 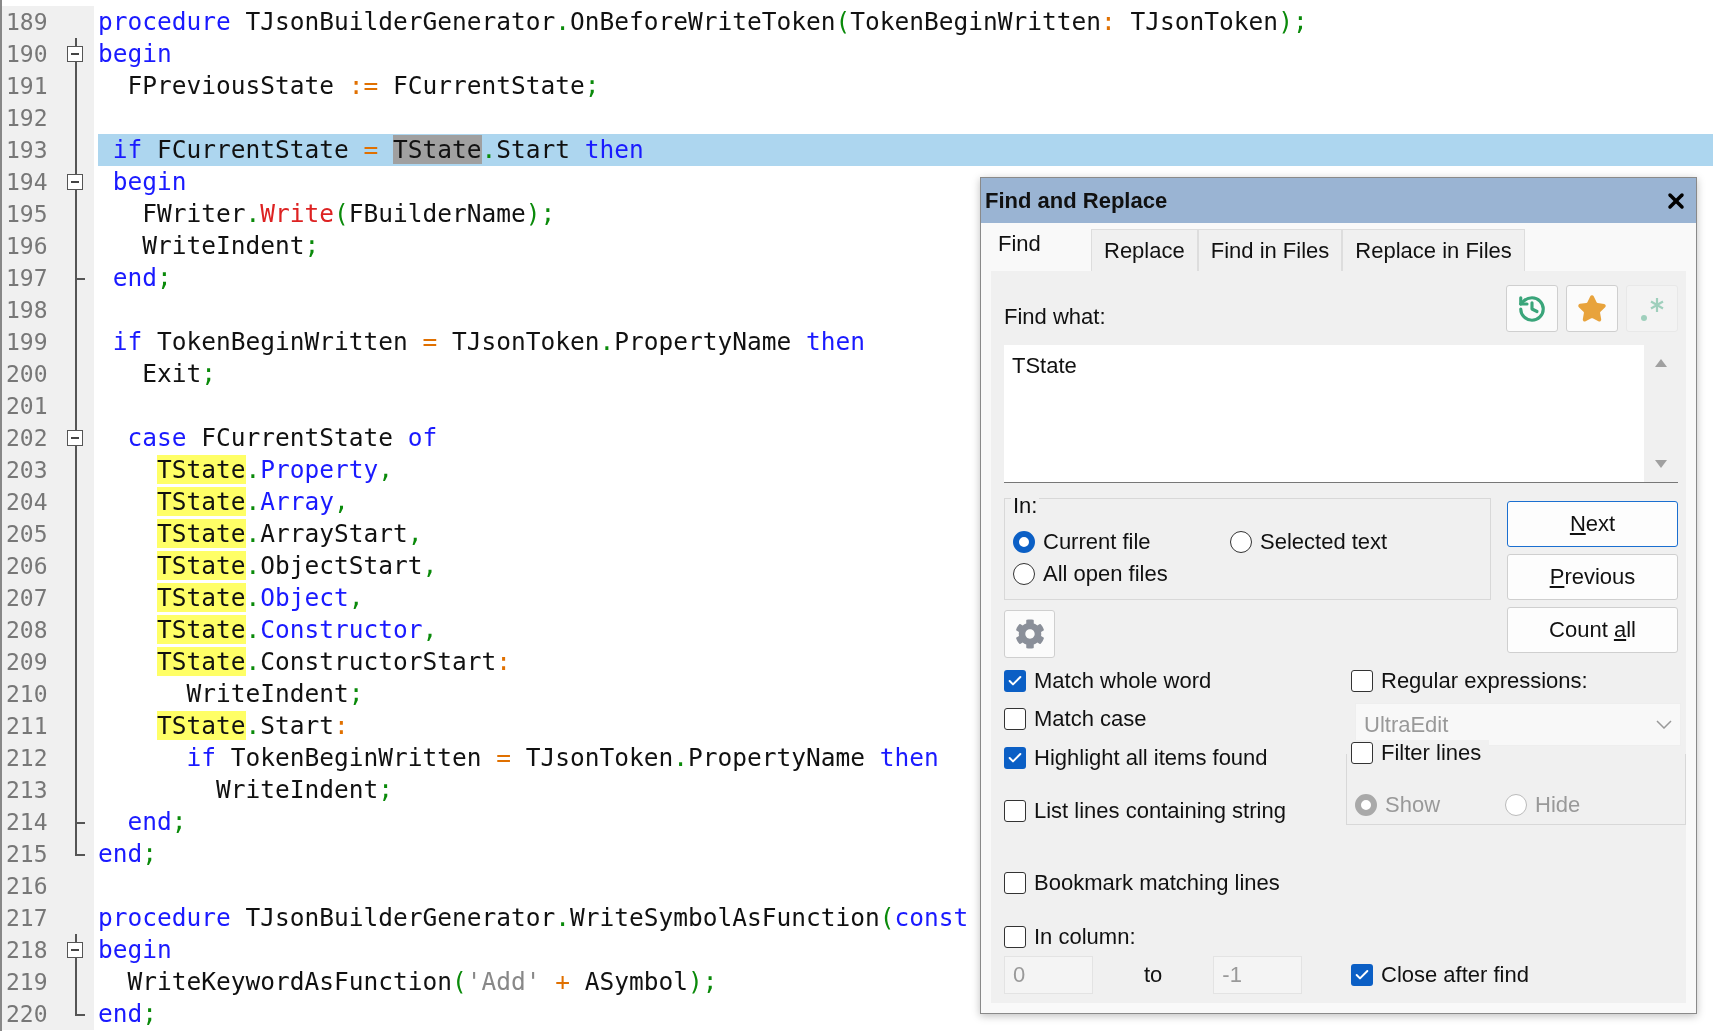 What do you see at coordinates (27, 790) in the screenshot?
I see `line-number: 213` at bounding box center [27, 790].